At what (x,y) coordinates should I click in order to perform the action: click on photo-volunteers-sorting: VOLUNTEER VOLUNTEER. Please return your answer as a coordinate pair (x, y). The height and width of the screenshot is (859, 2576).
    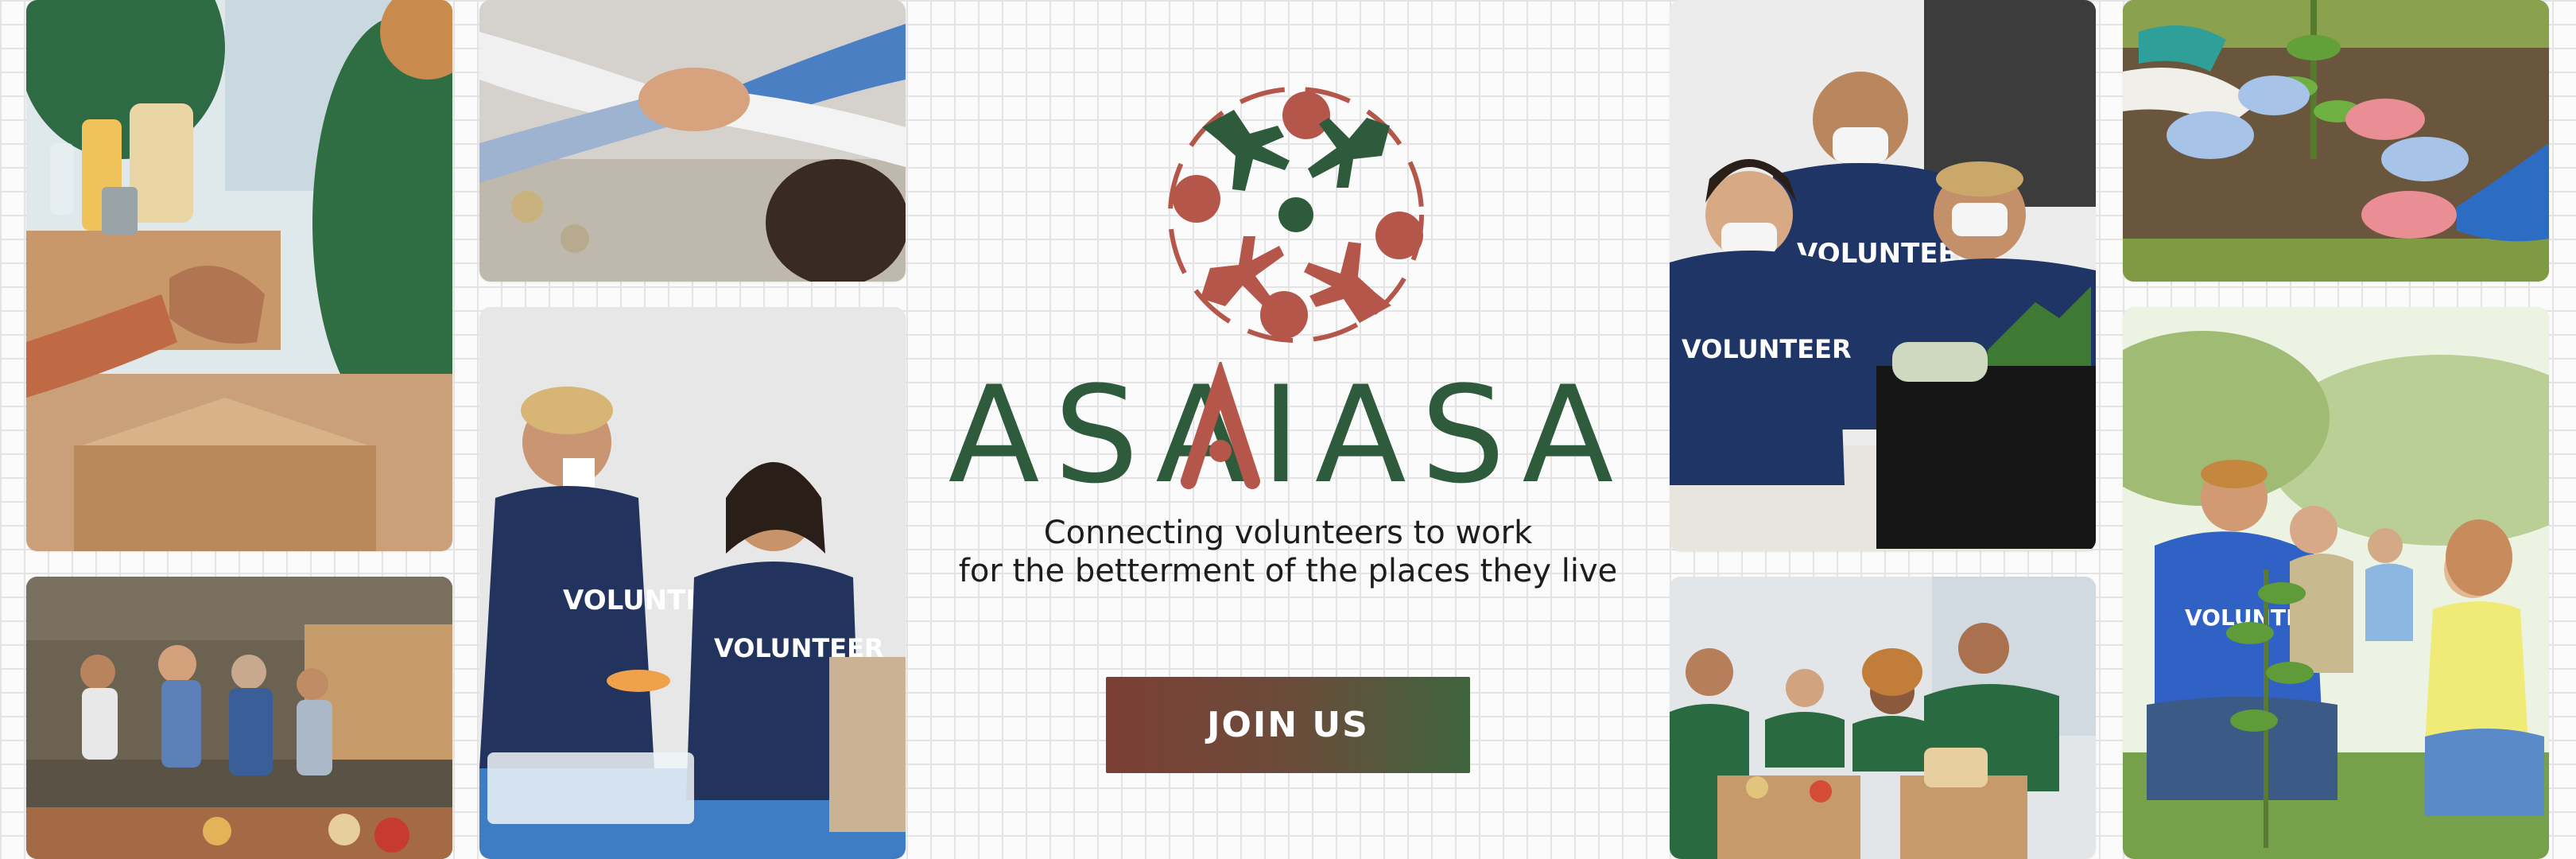
    Looking at the image, I should click on (692, 583).